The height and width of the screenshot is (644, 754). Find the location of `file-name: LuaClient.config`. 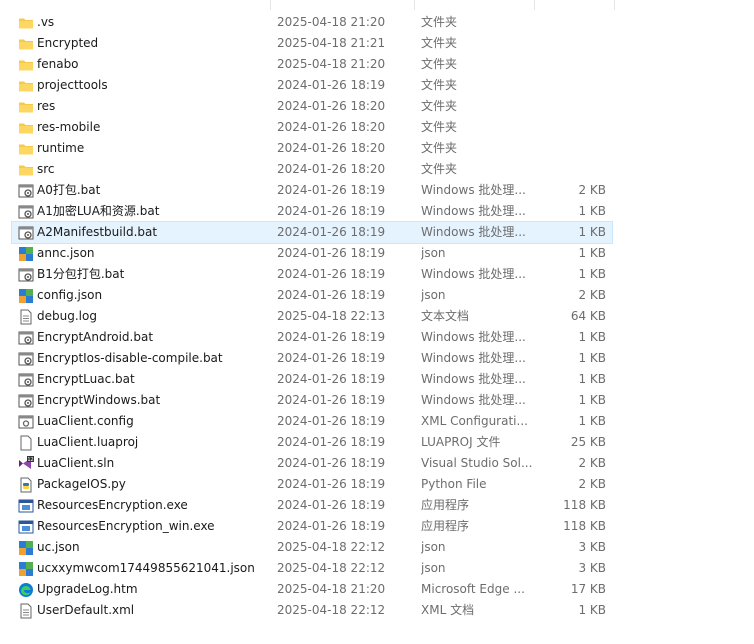

file-name: LuaClient.config is located at coordinates (85, 421).